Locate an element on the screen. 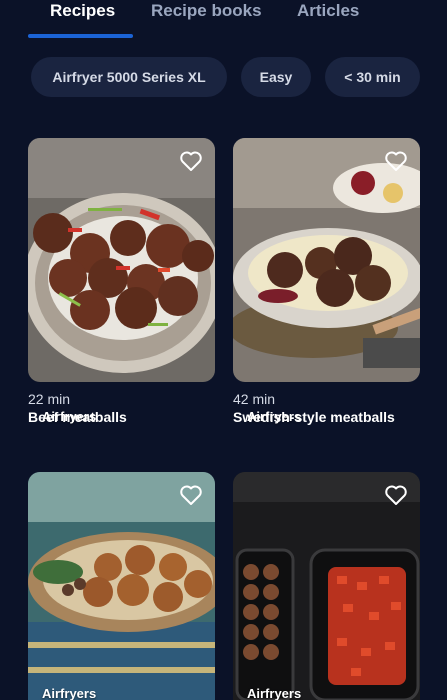 The width and height of the screenshot is (447, 700). tab-recipes: Recipes is located at coordinates (82, 19).